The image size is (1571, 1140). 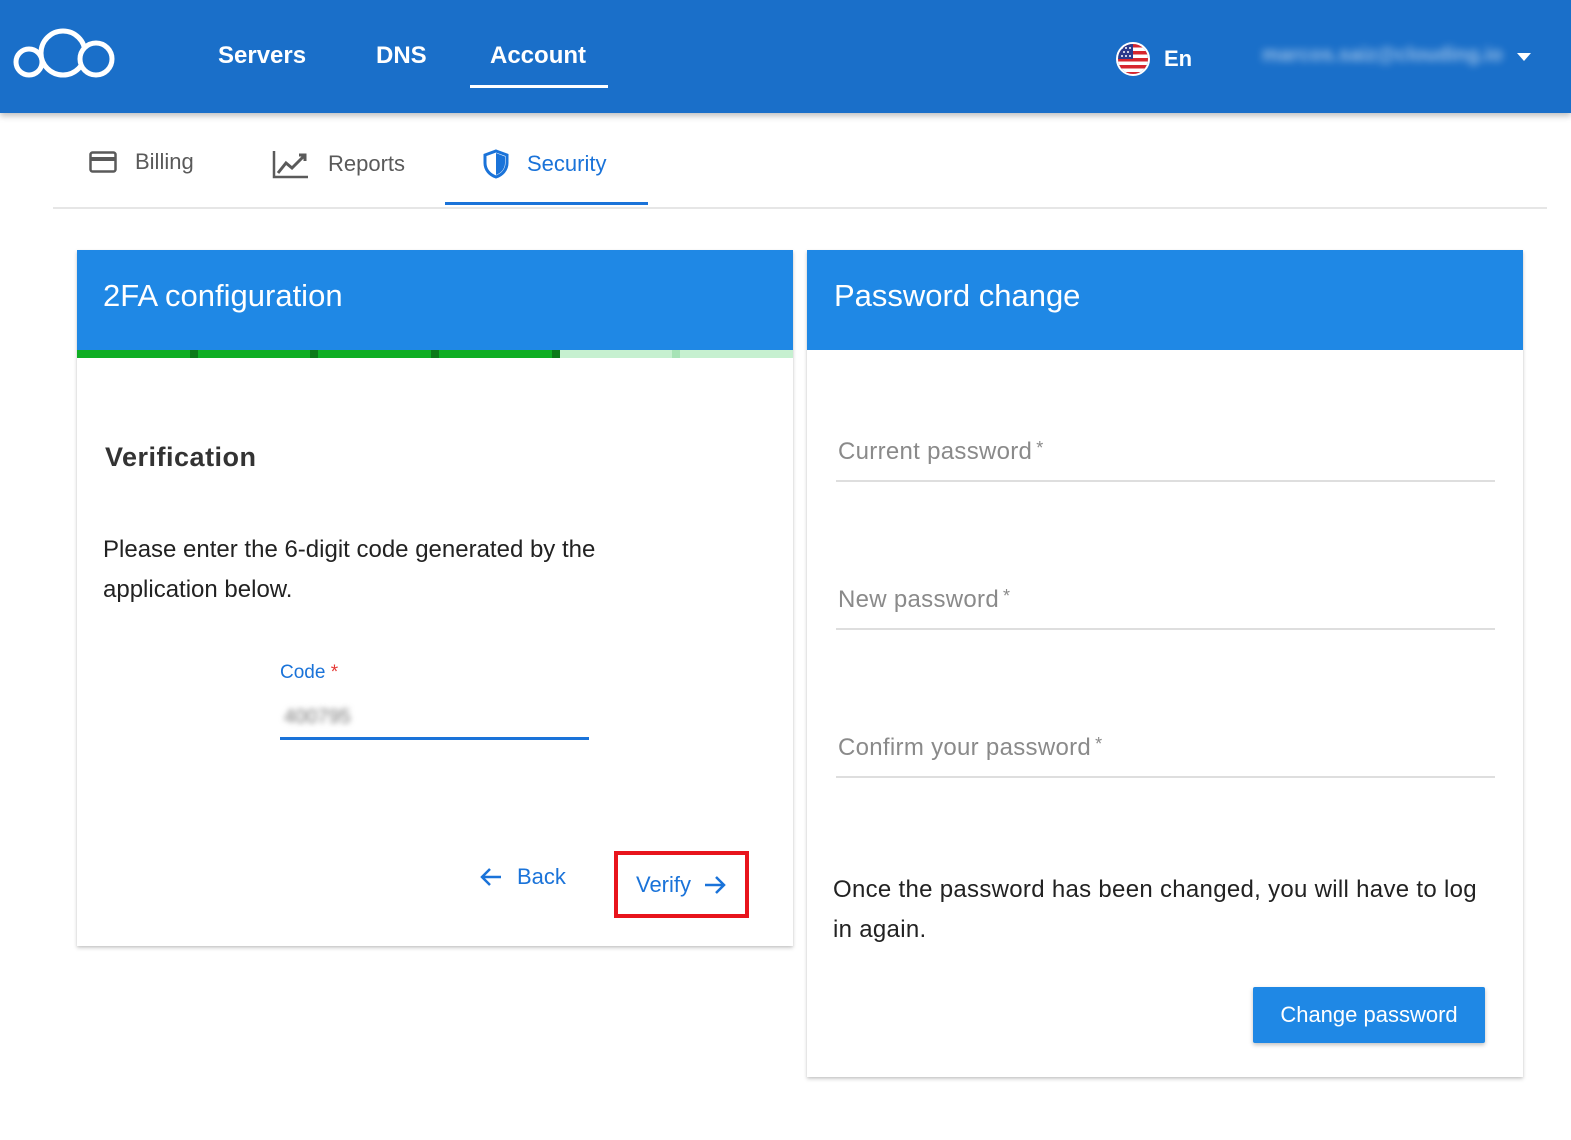 I want to click on new-password-placeholder: New password, so click(x=918, y=599).